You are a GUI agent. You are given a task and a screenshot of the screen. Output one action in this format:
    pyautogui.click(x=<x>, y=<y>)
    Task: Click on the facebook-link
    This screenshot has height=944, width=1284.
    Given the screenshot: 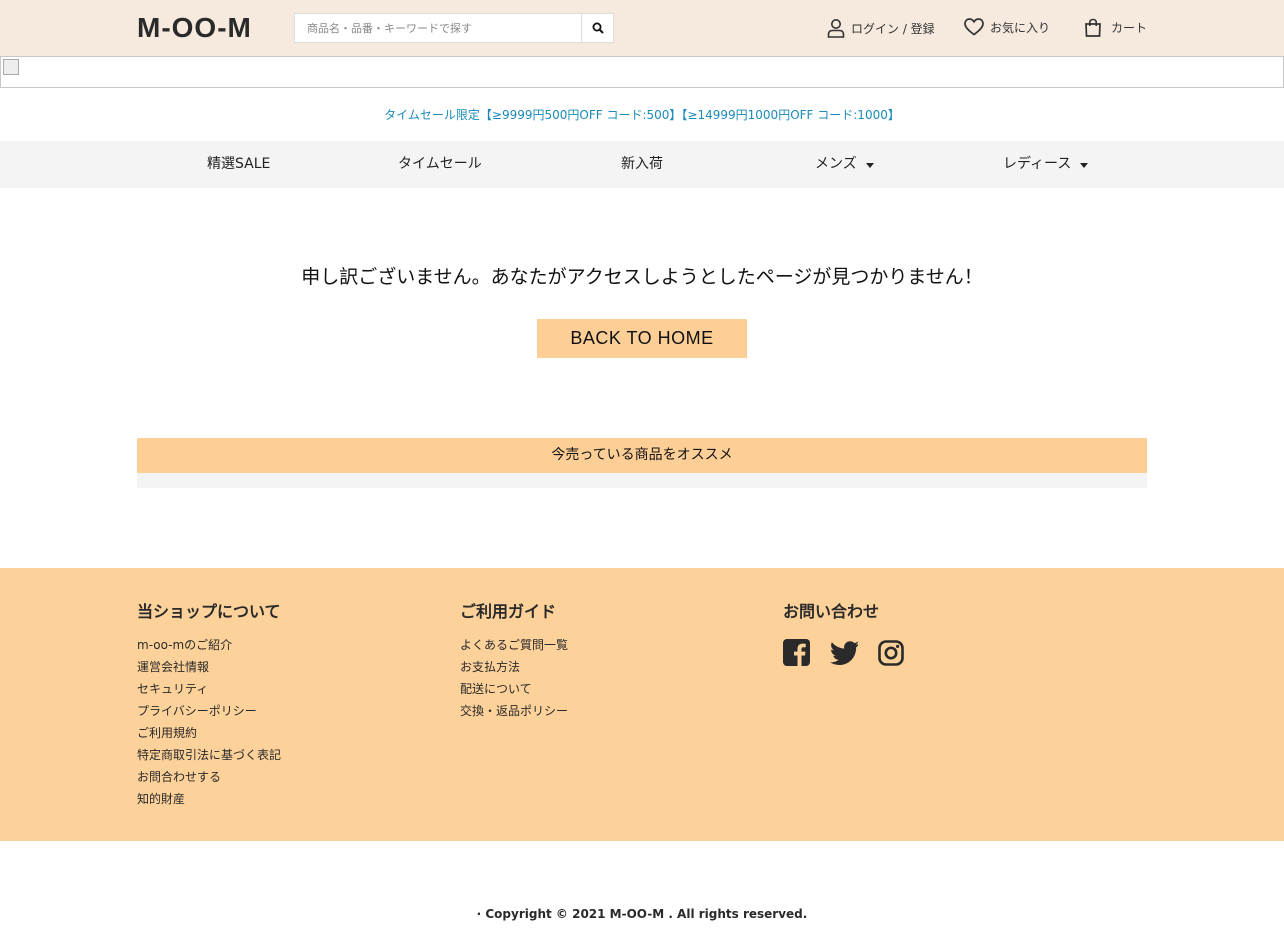 What is the action you would take?
    pyautogui.click(x=796, y=652)
    